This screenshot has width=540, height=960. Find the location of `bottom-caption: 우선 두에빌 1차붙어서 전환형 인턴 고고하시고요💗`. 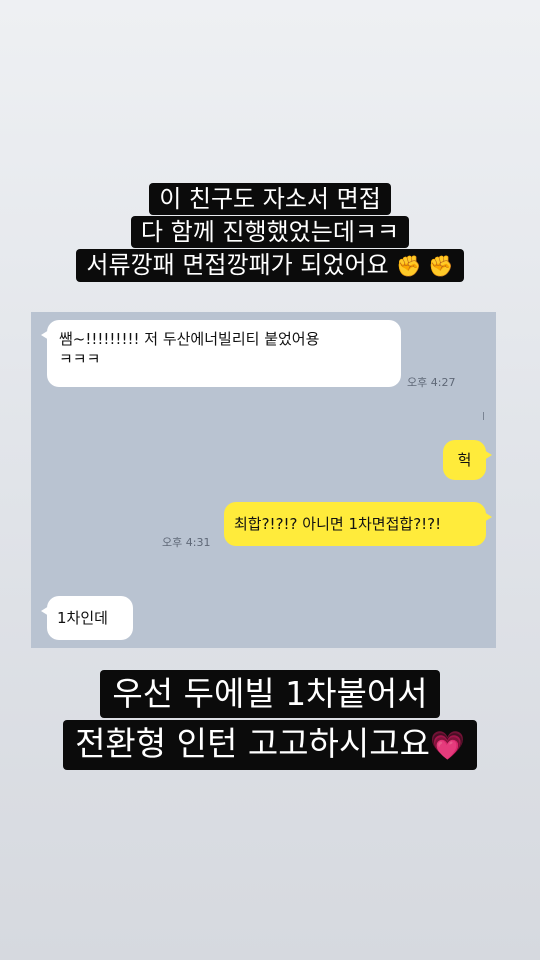

bottom-caption: 우선 두에빌 1차붙어서 전환형 인턴 고고하시고요💗 is located at coordinates (270, 719).